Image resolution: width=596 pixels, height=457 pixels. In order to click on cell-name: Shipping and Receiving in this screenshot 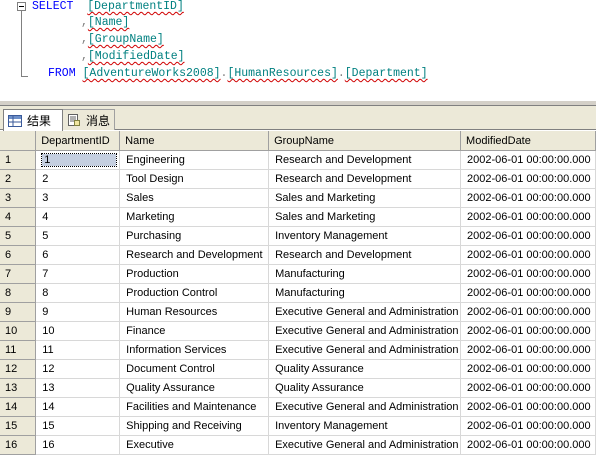, I will do `click(194, 426)`.